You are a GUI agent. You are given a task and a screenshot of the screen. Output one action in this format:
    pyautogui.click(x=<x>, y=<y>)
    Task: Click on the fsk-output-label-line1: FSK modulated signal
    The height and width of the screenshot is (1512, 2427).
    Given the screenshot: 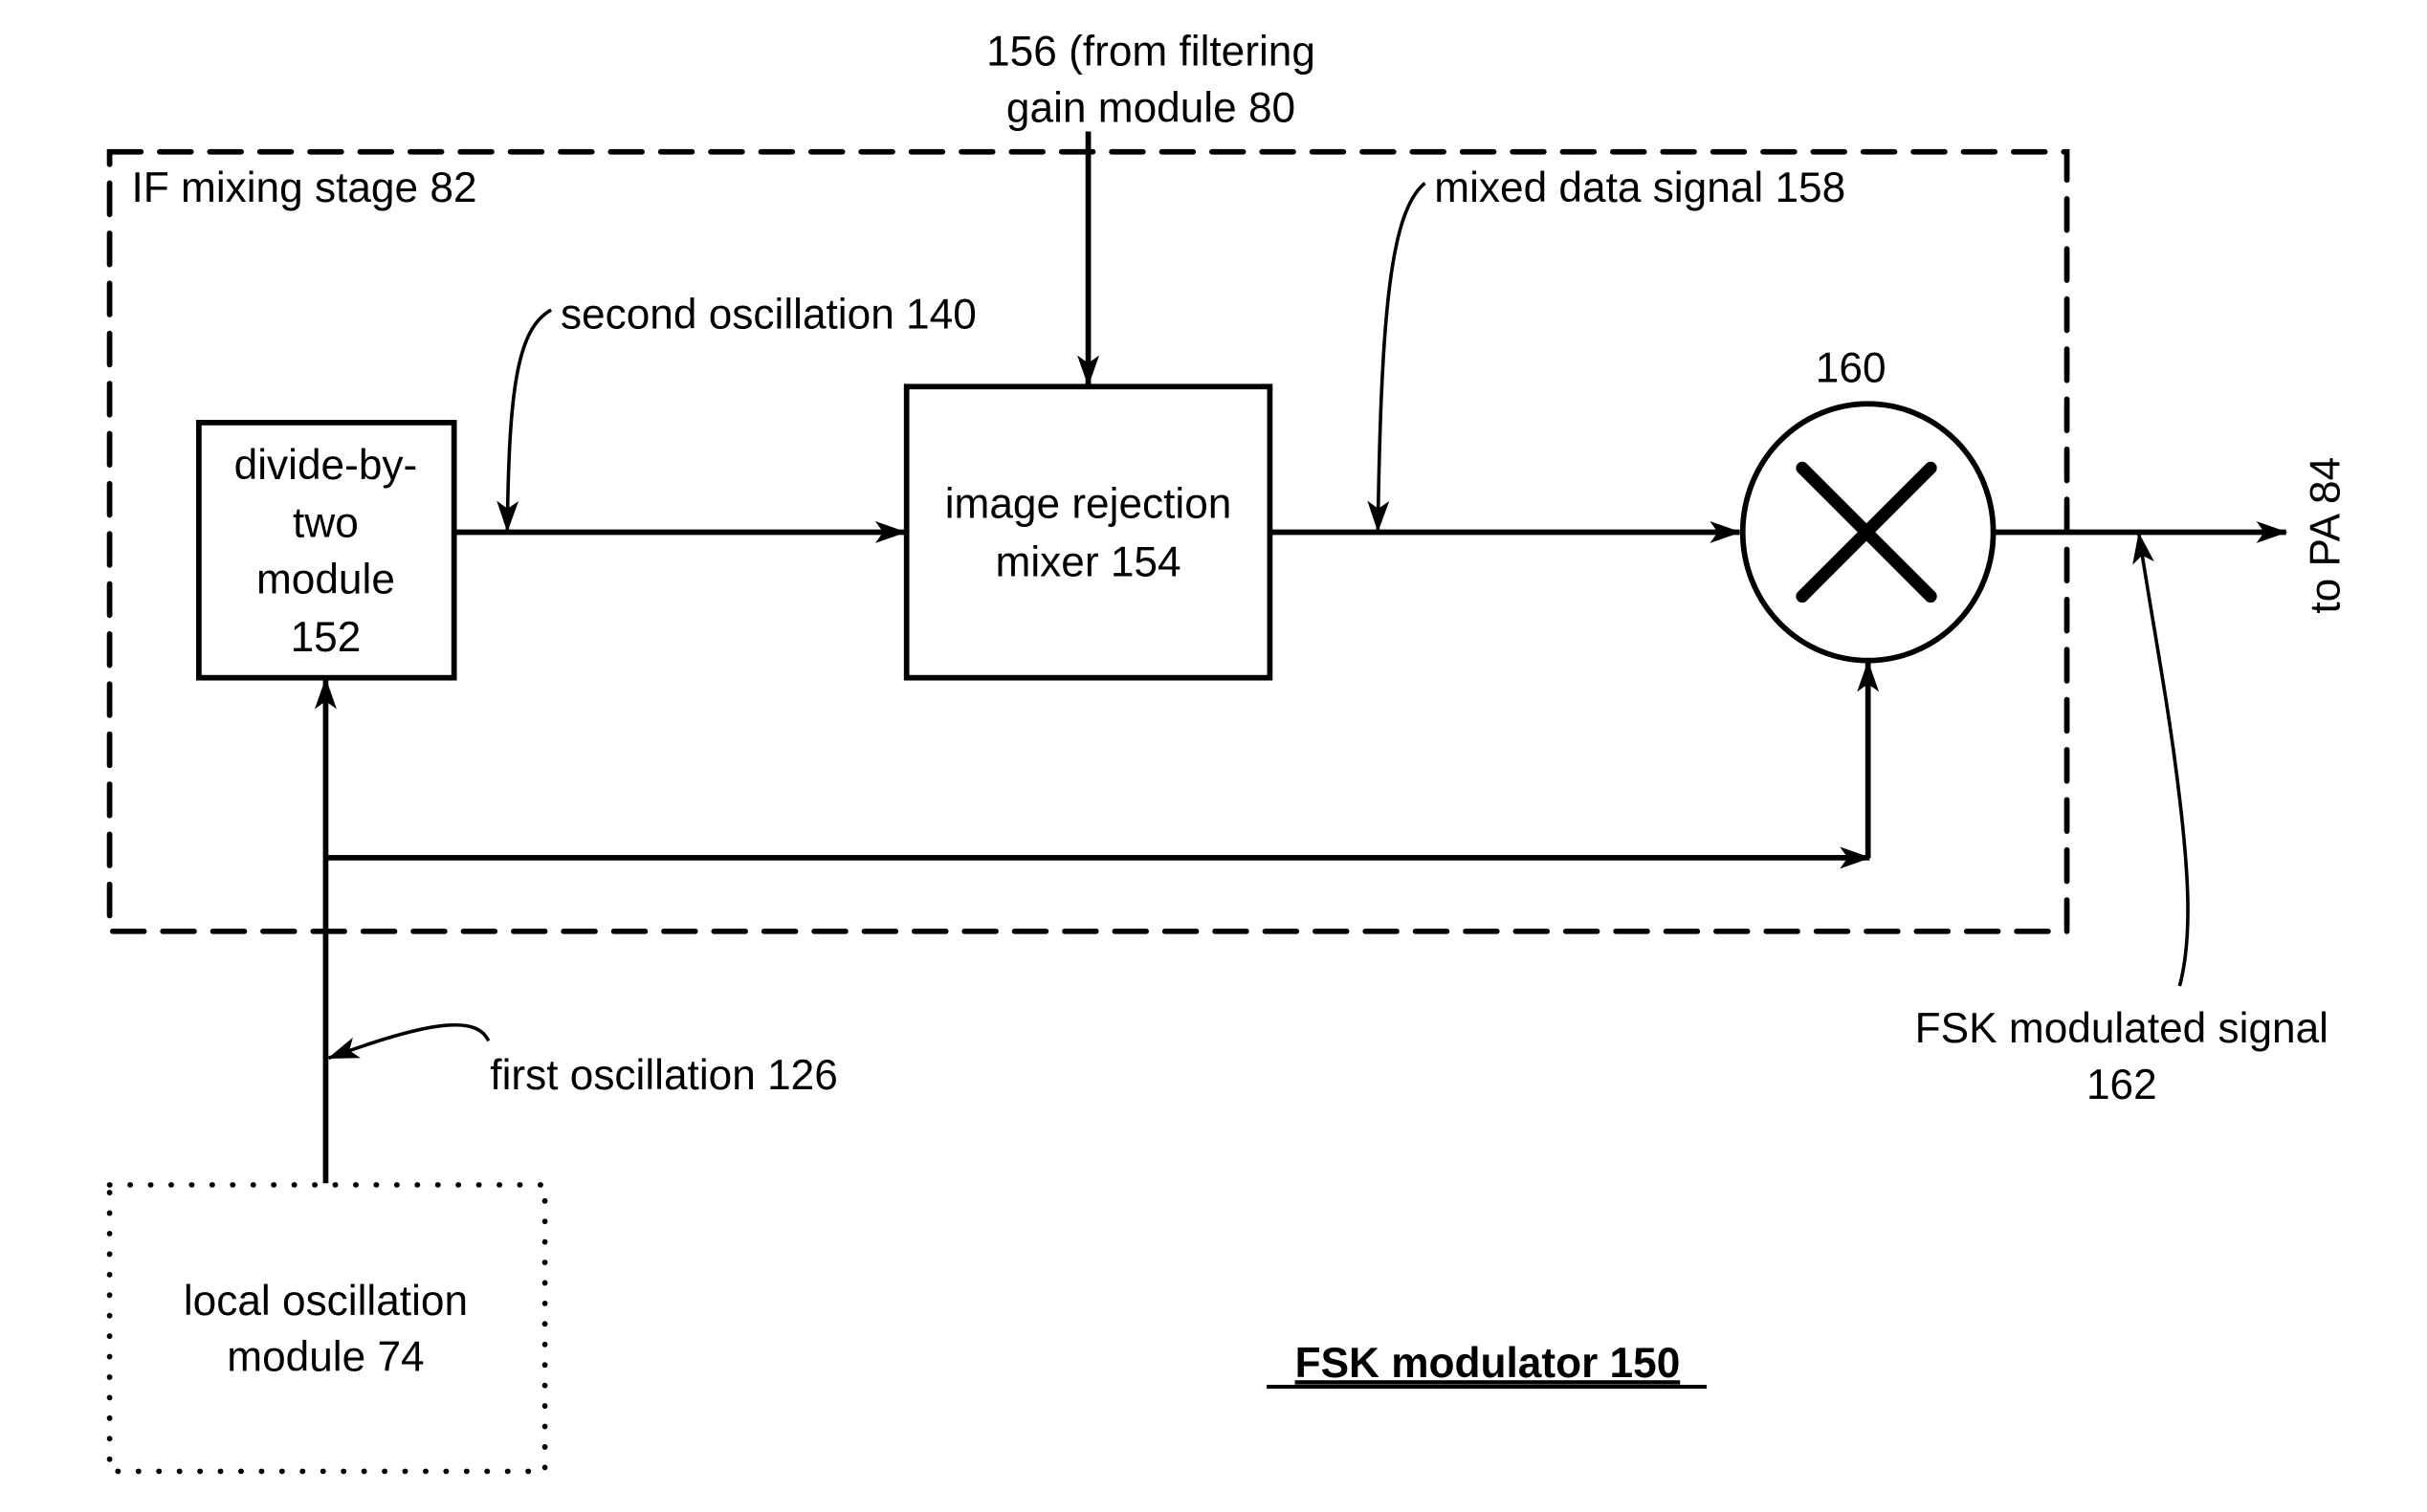 What is the action you would take?
    pyautogui.click(x=2121, y=1028)
    